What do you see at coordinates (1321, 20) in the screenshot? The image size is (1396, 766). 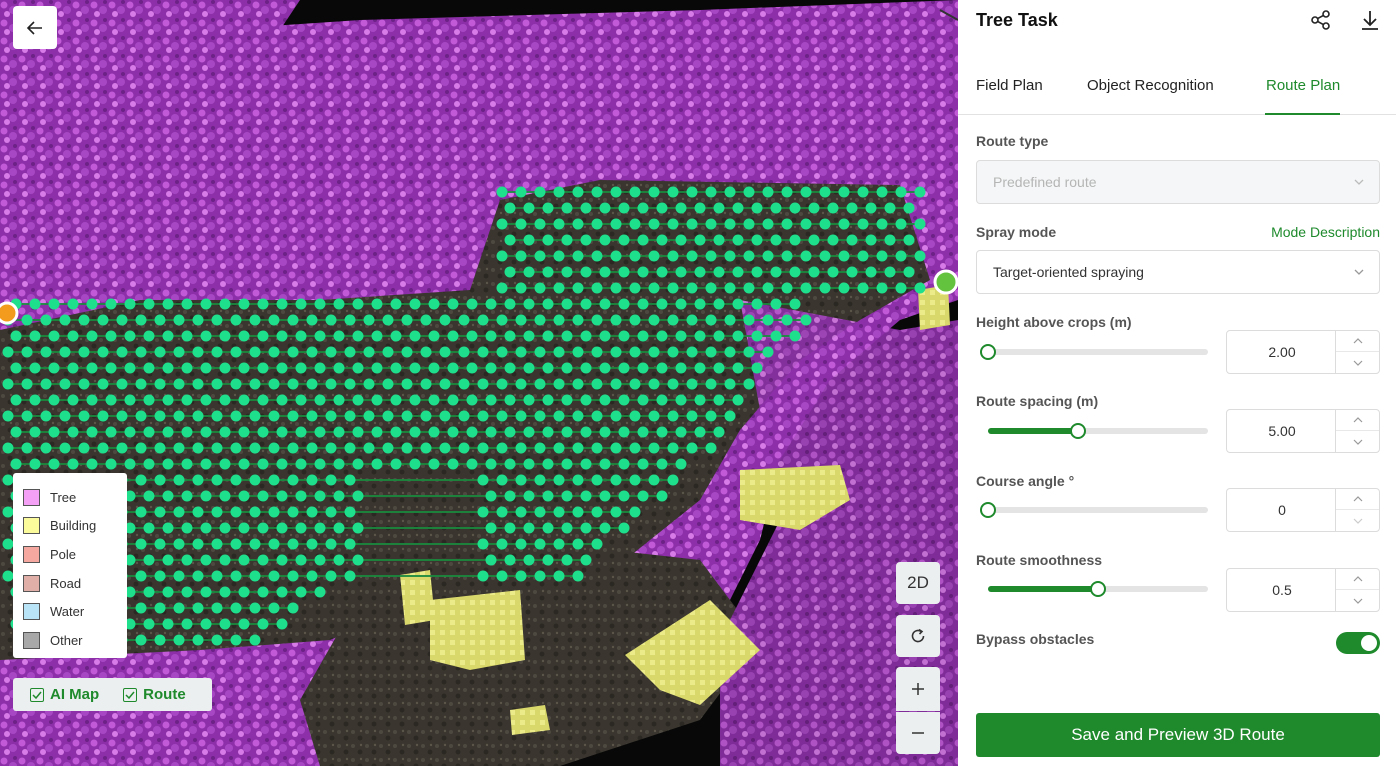 I see `share-button` at bounding box center [1321, 20].